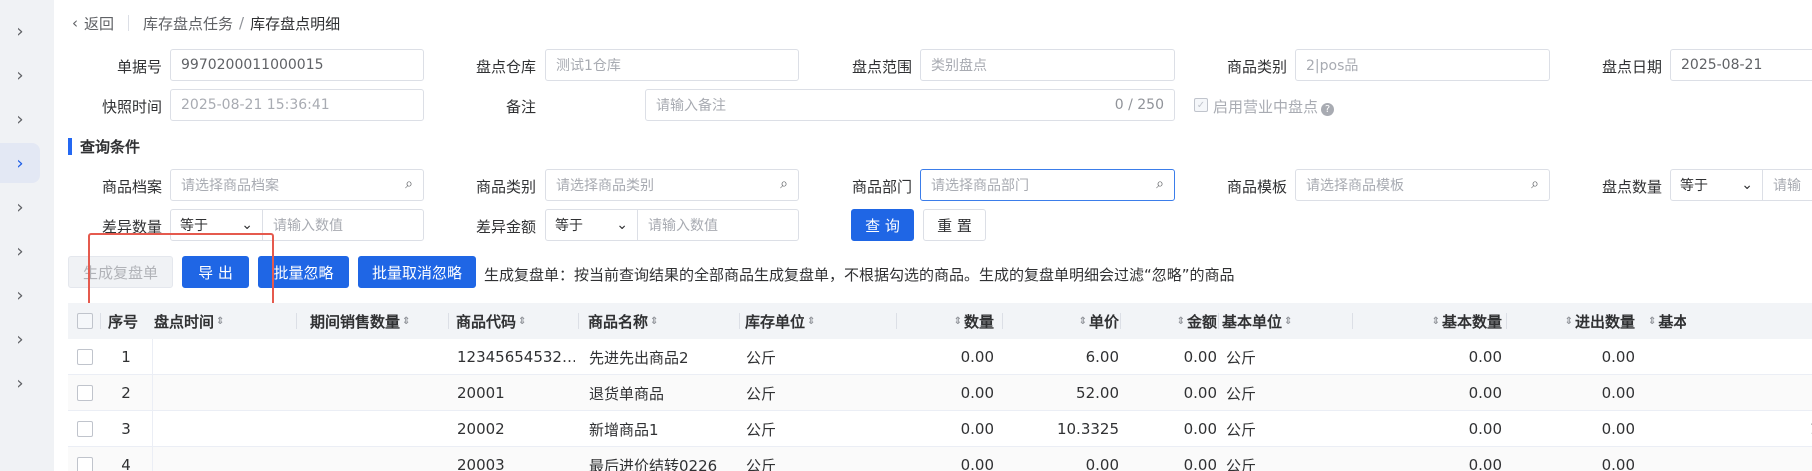  What do you see at coordinates (1280, 321) in the screenshot?
I see `col-base-unit: 基本单位 ⇕` at bounding box center [1280, 321].